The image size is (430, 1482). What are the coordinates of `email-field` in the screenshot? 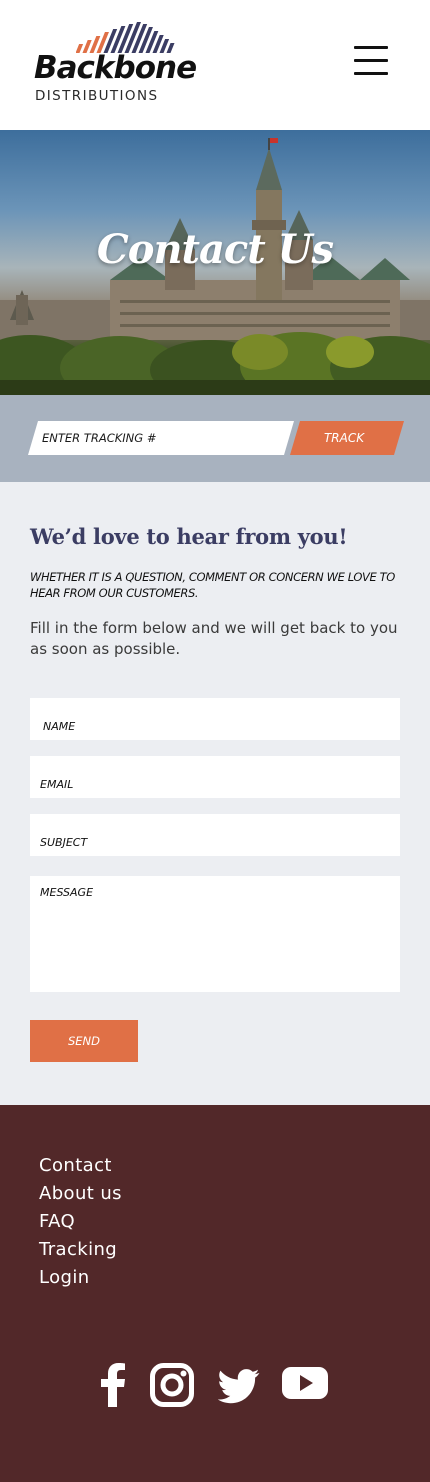 It's located at (215, 777).